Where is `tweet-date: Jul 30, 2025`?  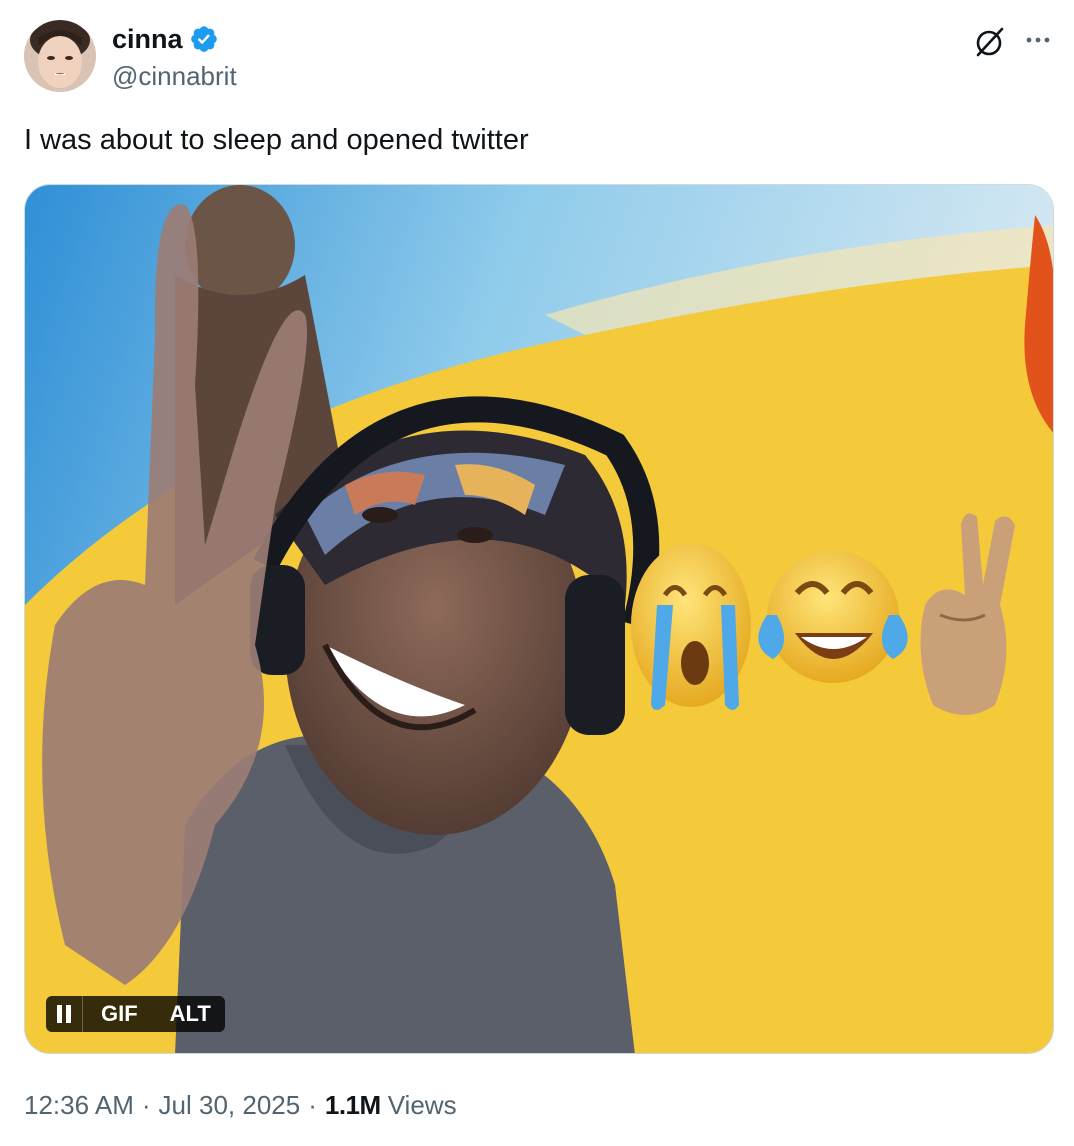
tweet-date: Jul 30, 2025 is located at coordinates (230, 1105).